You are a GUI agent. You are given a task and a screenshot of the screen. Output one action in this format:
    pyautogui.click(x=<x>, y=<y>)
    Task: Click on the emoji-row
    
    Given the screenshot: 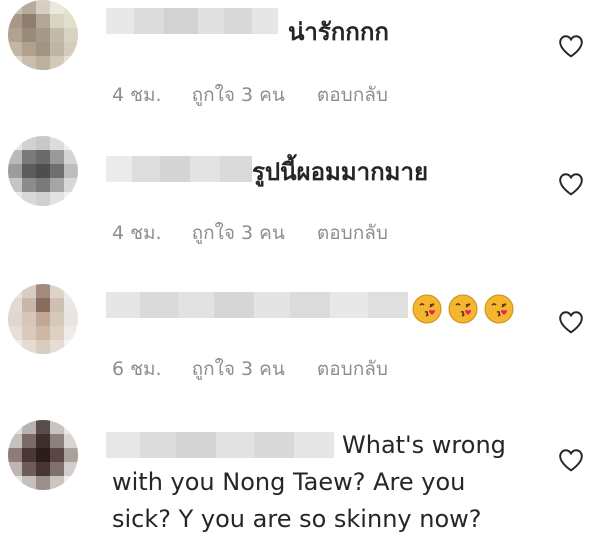 What is the action you would take?
    pyautogui.click(x=463, y=309)
    